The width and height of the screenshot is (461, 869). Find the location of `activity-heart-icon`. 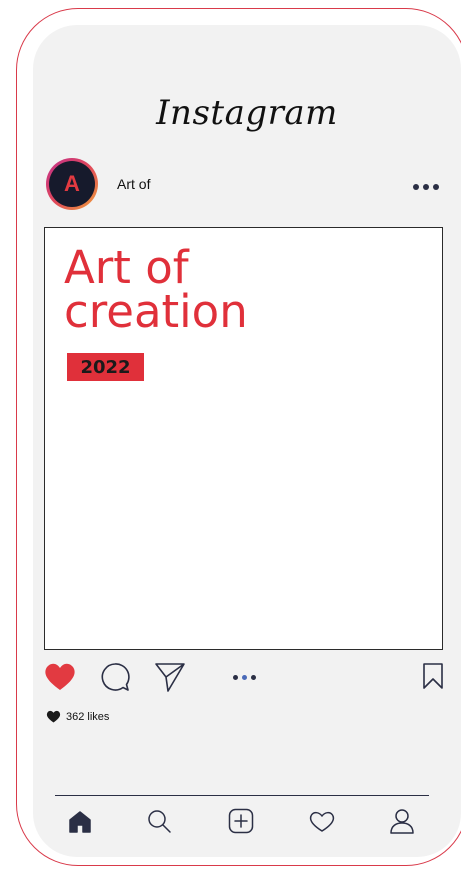

activity-heart-icon is located at coordinates (322, 824).